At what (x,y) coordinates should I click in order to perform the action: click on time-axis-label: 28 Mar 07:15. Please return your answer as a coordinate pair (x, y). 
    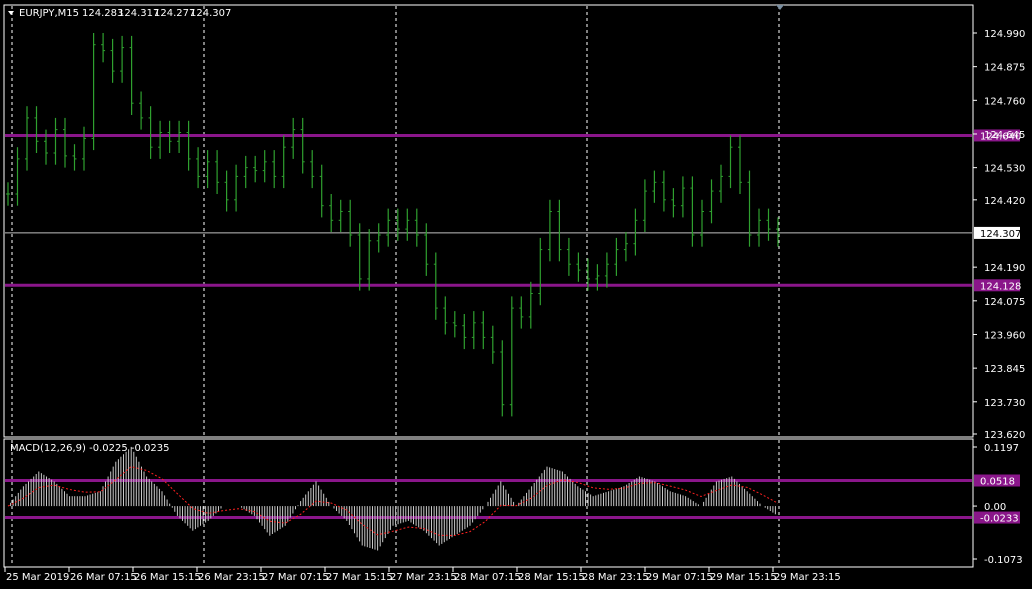
    Looking at the image, I should click on (487, 577).